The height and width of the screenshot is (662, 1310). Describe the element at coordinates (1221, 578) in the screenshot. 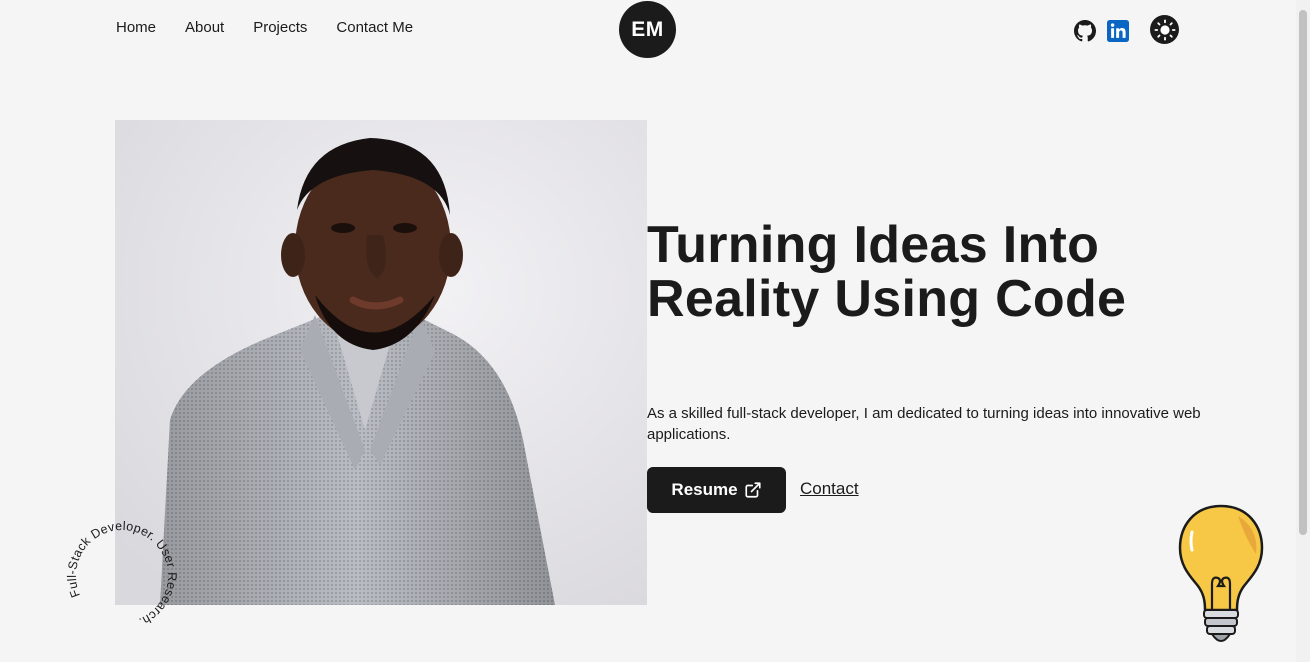

I see `lightbulb-icon` at that location.